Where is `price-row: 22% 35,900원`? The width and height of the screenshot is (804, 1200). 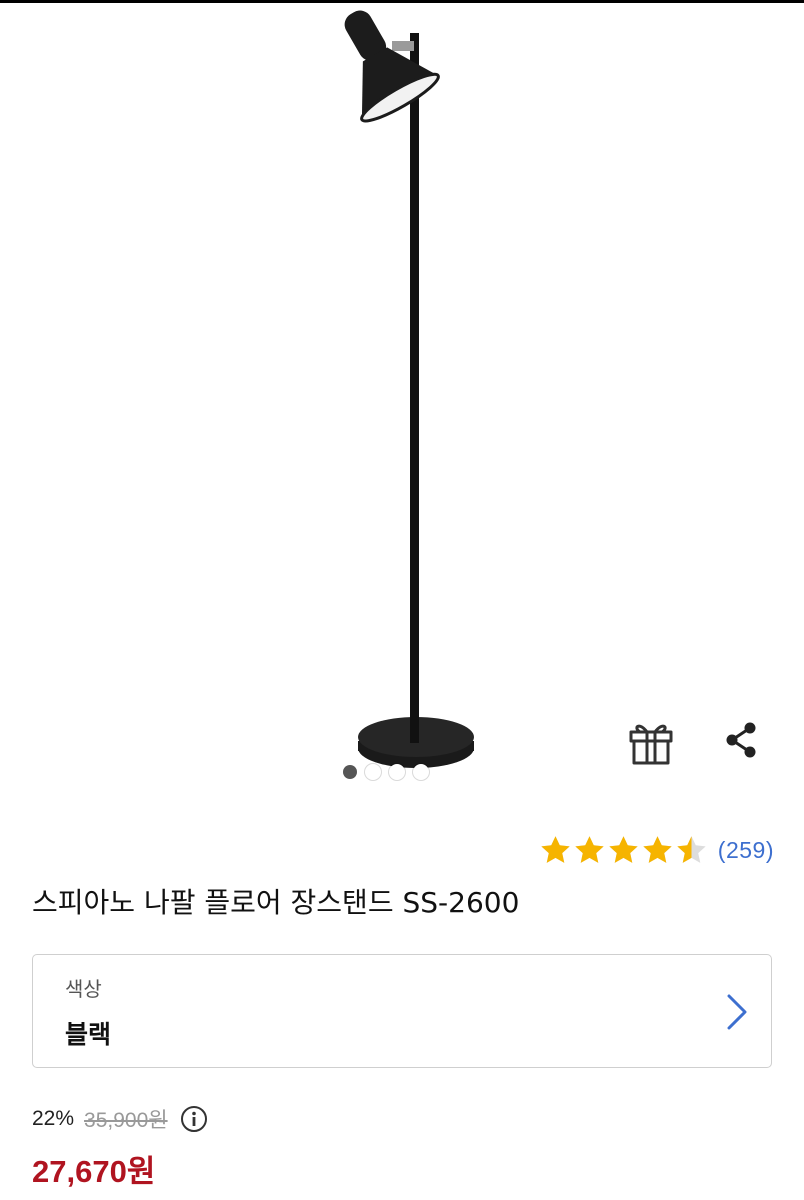
price-row: 22% 35,900원 is located at coordinates (120, 1119).